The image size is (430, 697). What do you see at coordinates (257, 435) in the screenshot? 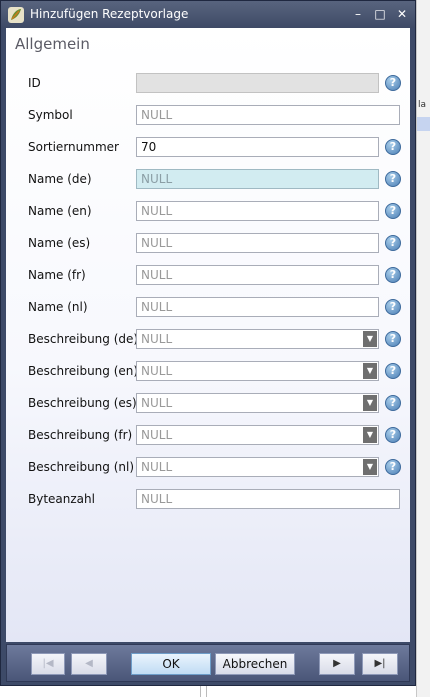
I see `beschreibung-fr-combo: NULL ▼` at bounding box center [257, 435].